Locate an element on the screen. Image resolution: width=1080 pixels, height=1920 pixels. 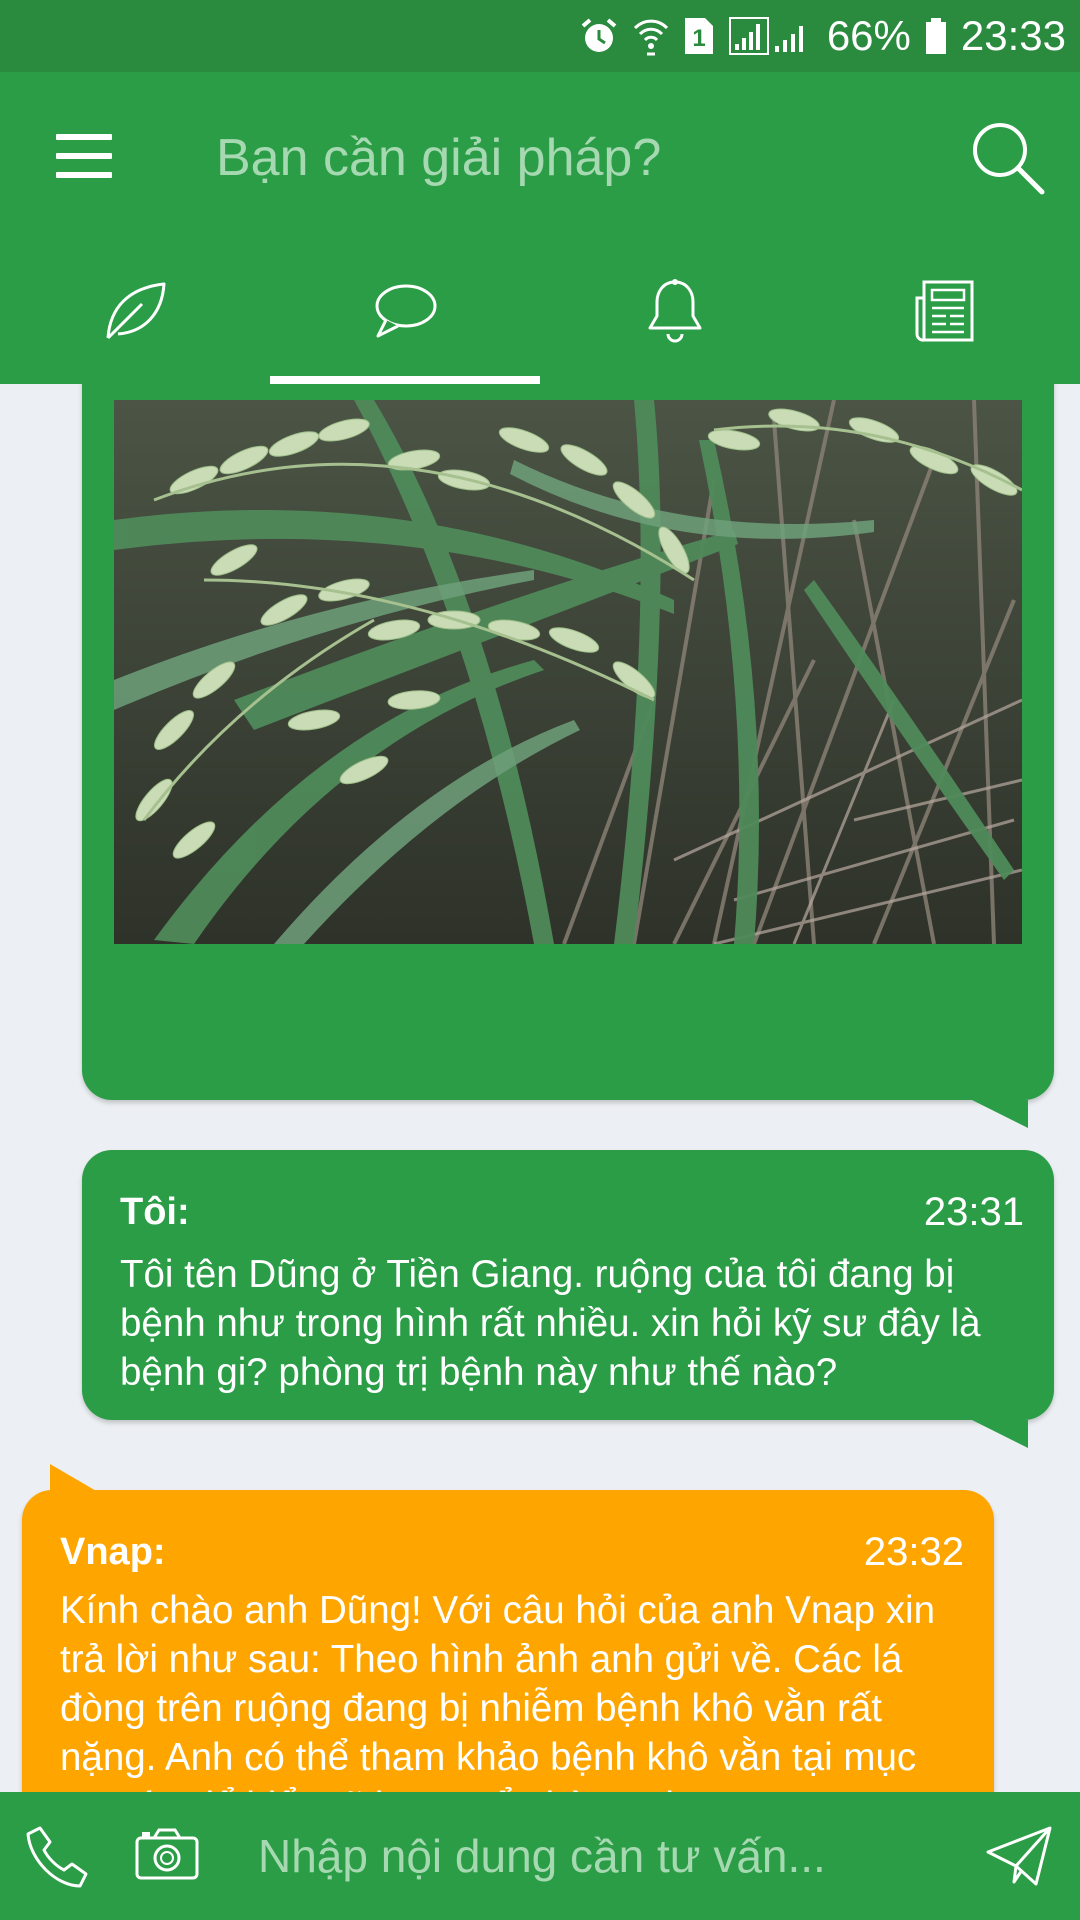
tab-chat is located at coordinates (405, 313).